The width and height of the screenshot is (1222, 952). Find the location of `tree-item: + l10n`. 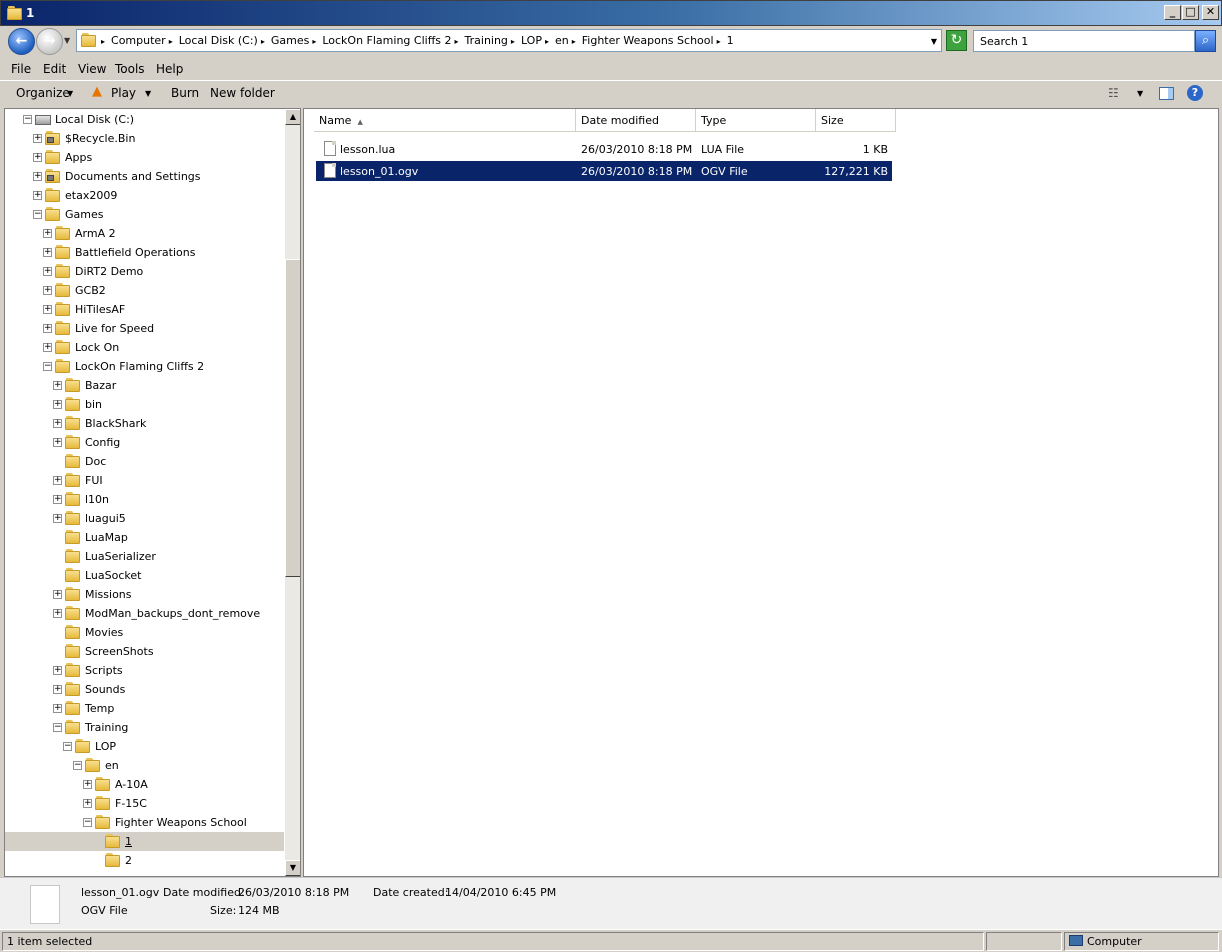

tree-item: + l10n is located at coordinates (144, 499).